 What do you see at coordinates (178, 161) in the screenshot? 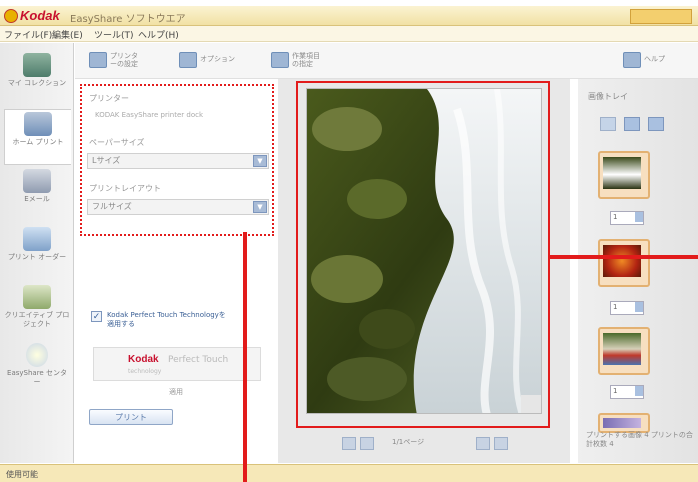
I see `paper-size-select: Lサイズ ▼` at bounding box center [178, 161].